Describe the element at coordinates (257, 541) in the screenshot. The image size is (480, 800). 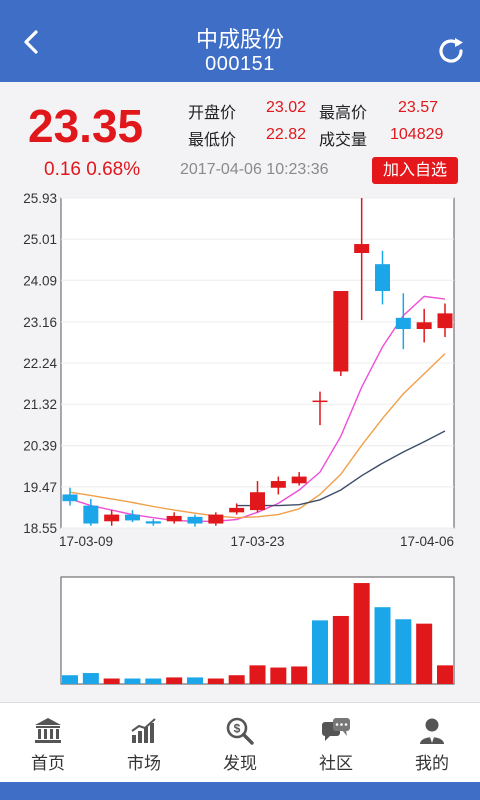
I see `x-tick-label: 17-03-23` at that location.